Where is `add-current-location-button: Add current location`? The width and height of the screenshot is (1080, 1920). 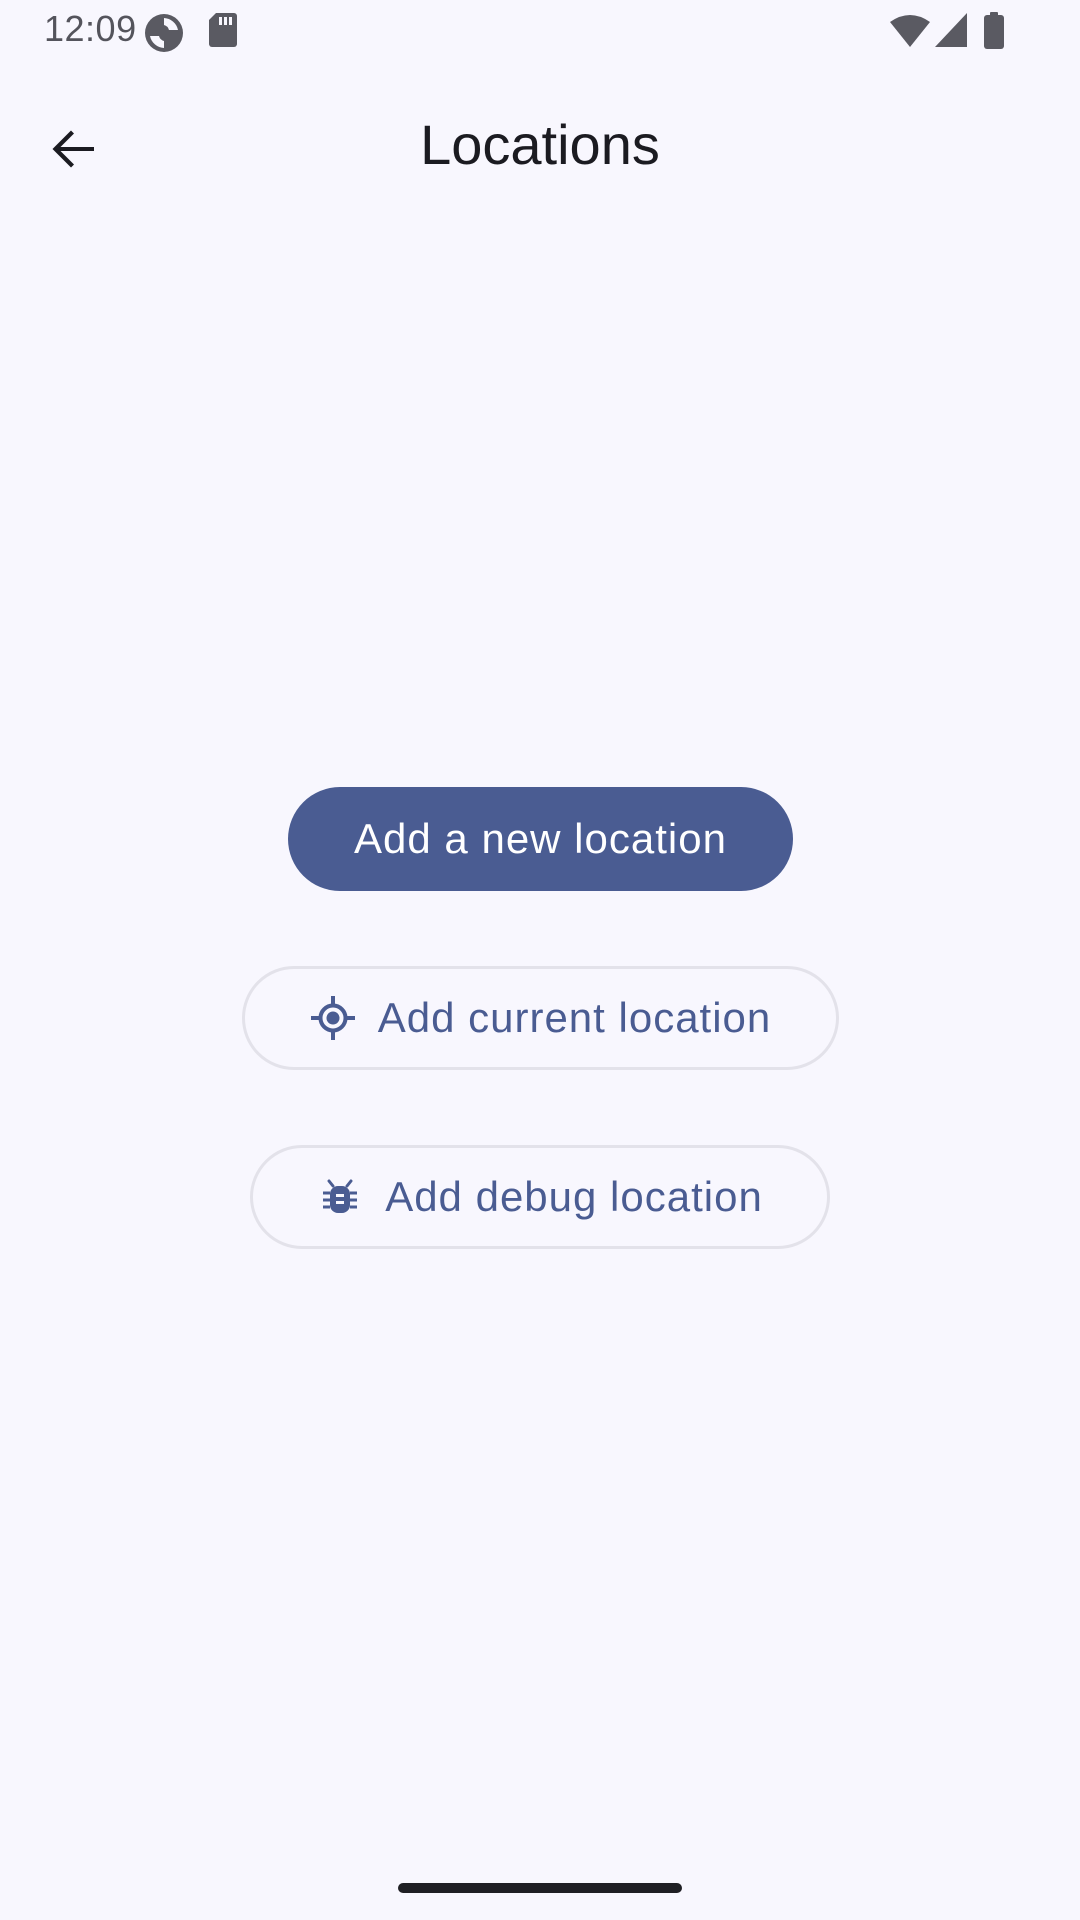 add-current-location-button: Add current location is located at coordinates (540, 1018).